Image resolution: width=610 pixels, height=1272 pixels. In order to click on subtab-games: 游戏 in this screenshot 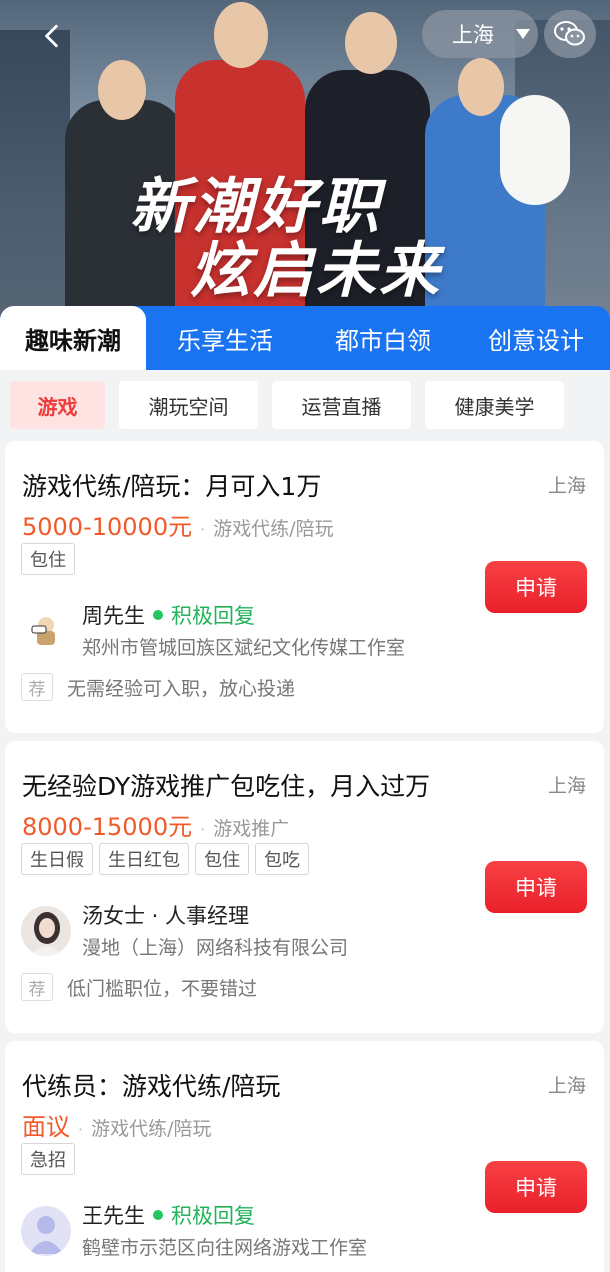, I will do `click(57, 405)`.